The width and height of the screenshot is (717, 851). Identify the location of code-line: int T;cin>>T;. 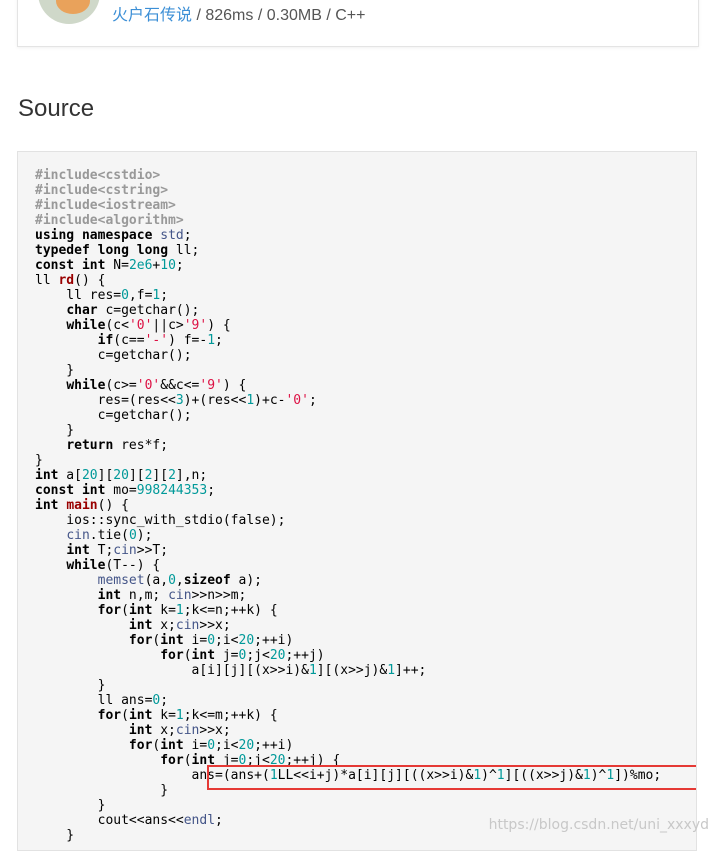
(117, 550).